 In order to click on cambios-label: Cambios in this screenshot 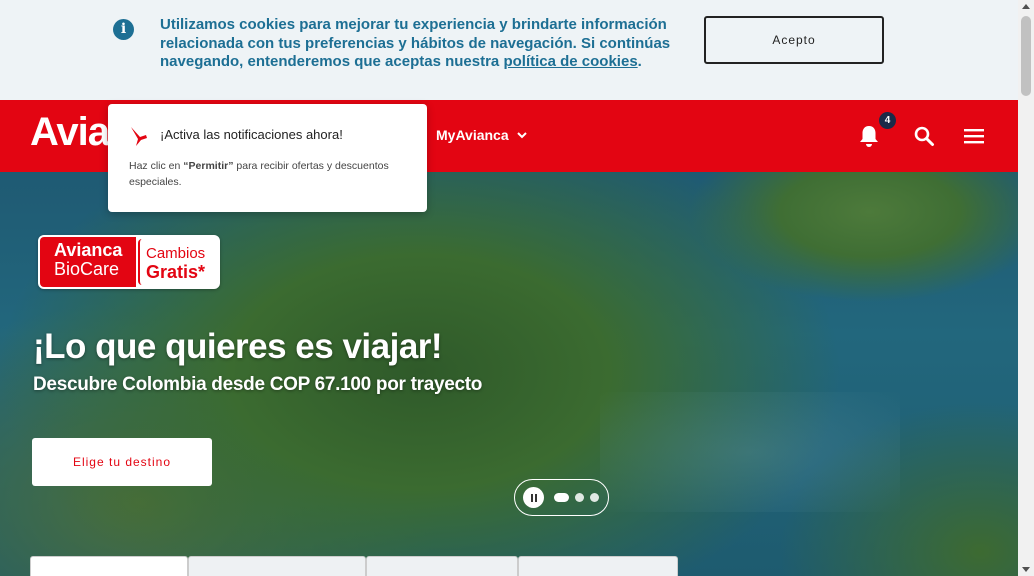, I will do `click(176, 253)`.